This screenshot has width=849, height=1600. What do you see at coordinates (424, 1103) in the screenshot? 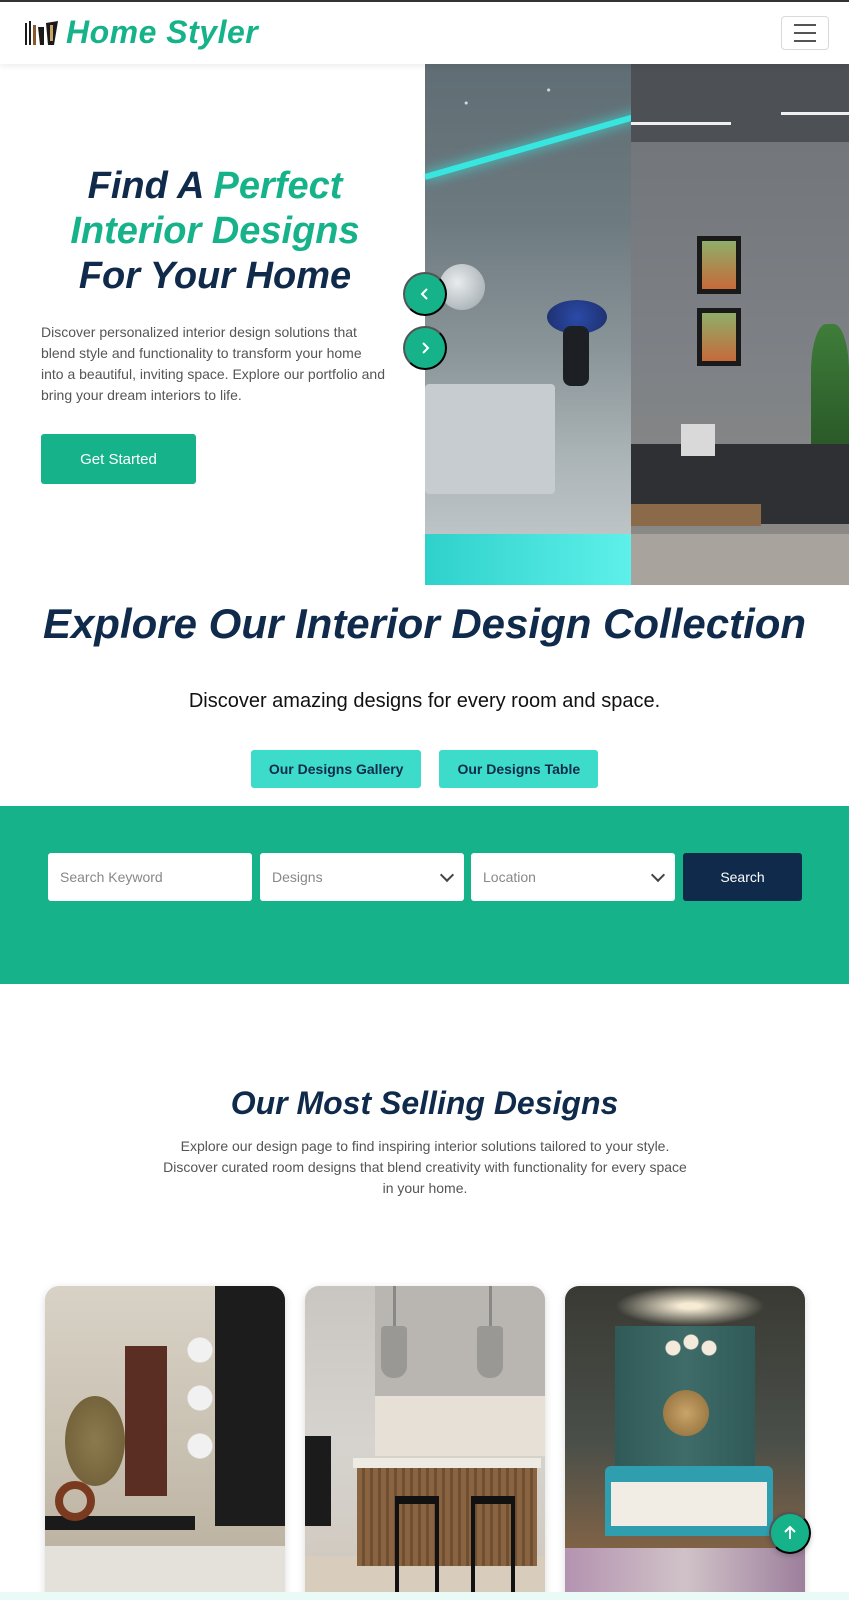
I see `selling-title: Our Most Selling Designs` at bounding box center [424, 1103].